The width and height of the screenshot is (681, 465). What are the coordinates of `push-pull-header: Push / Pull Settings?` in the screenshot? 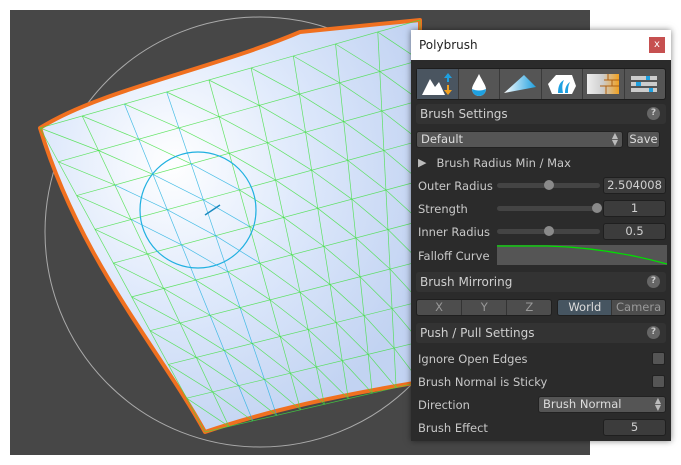 It's located at (541, 333).